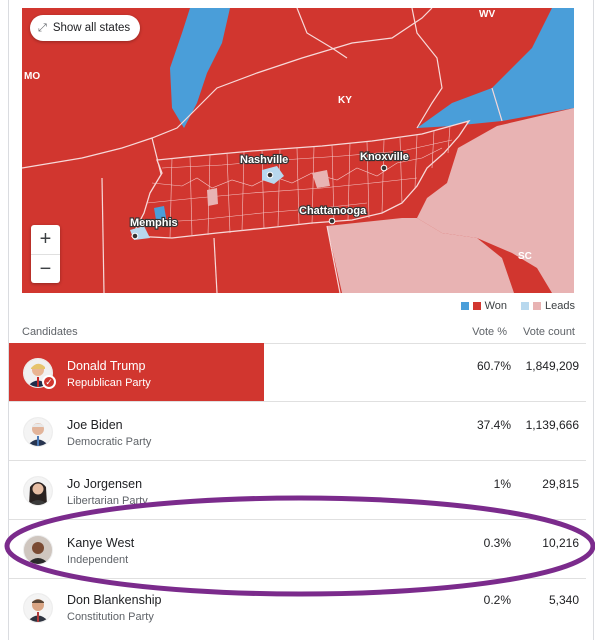 The width and height of the screenshot is (595, 640). I want to click on candidate-party: Constitution Party, so click(110, 617).